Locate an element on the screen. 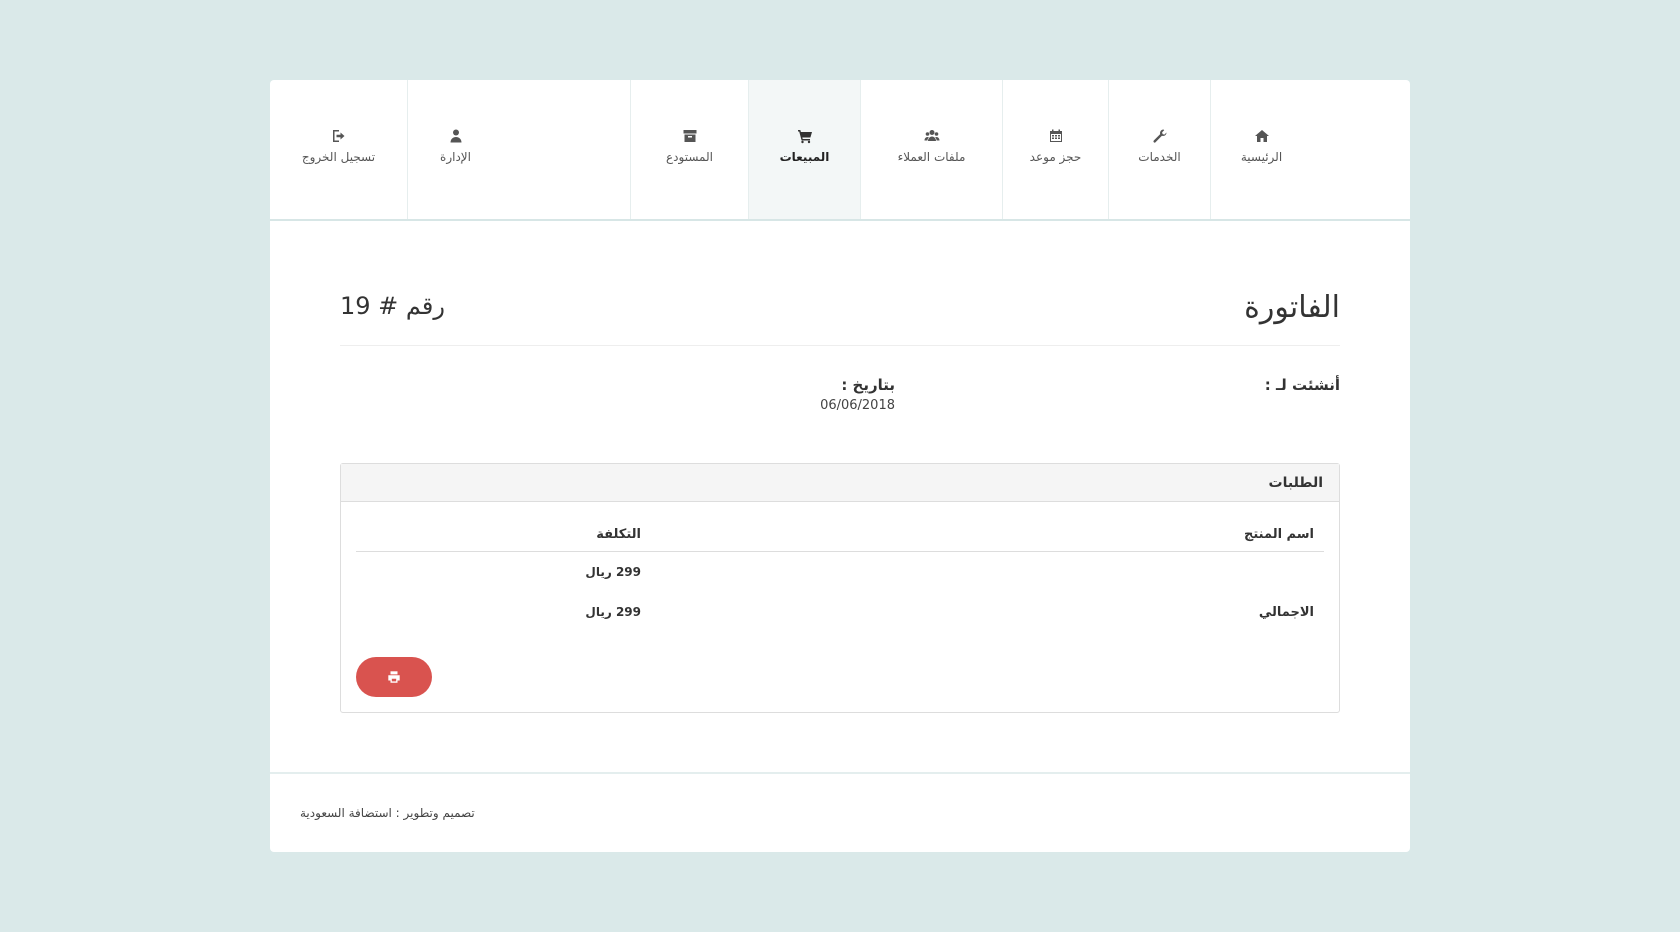 This screenshot has height=932, width=1680. nav-item-logout: تسجيل الخروج is located at coordinates (338, 149).